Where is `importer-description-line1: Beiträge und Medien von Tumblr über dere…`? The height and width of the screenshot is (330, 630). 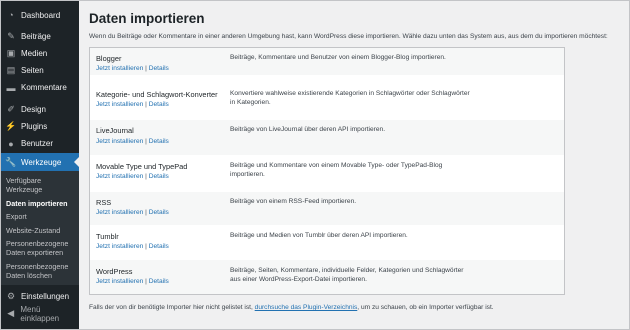
importer-description-line1: Beiträge und Medien von Tumblr über dere… is located at coordinates (319, 235).